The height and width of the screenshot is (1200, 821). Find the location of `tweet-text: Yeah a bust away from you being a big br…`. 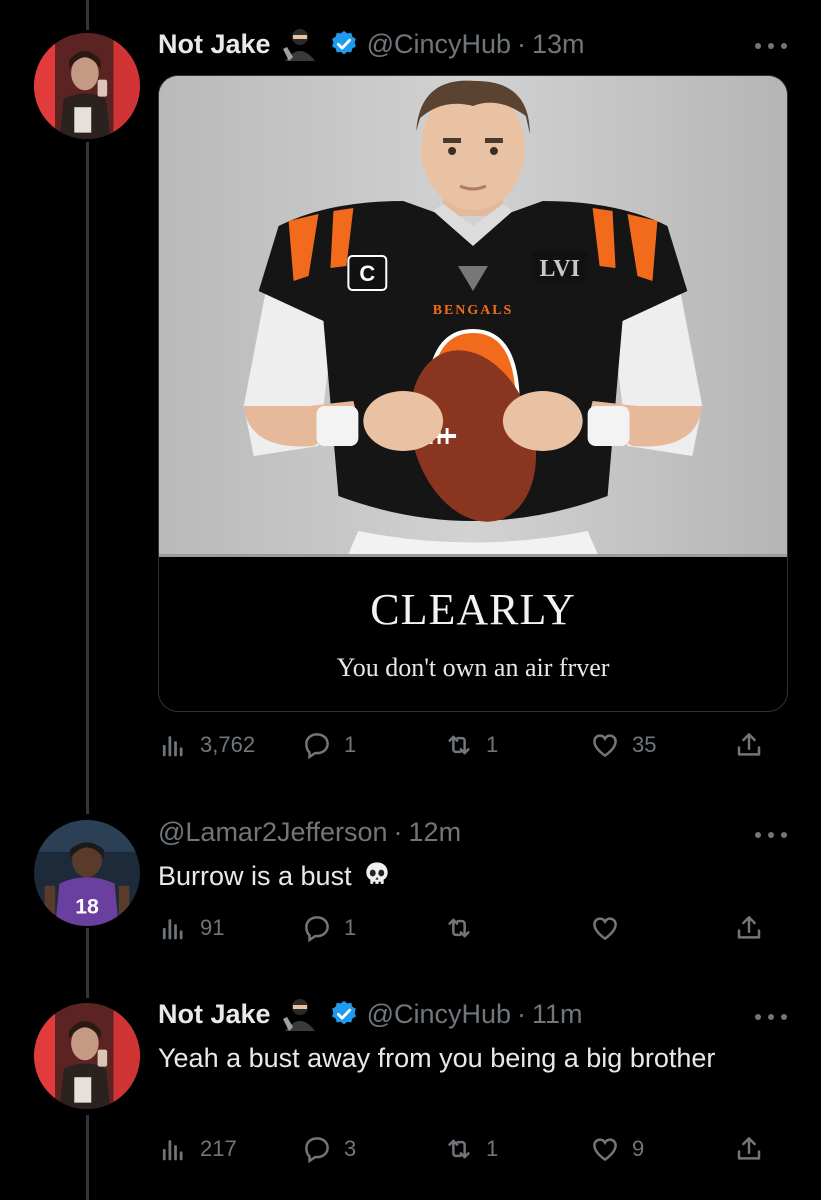

tweet-text: Yeah a bust away from you being a big br… is located at coordinates (437, 1058).